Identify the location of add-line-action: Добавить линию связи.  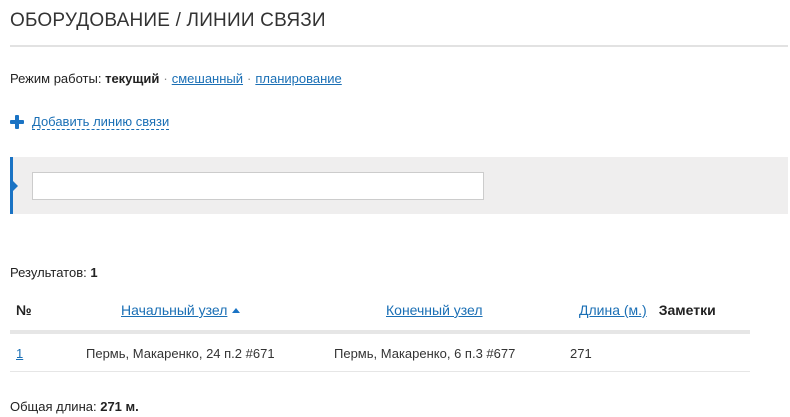
(90, 122).